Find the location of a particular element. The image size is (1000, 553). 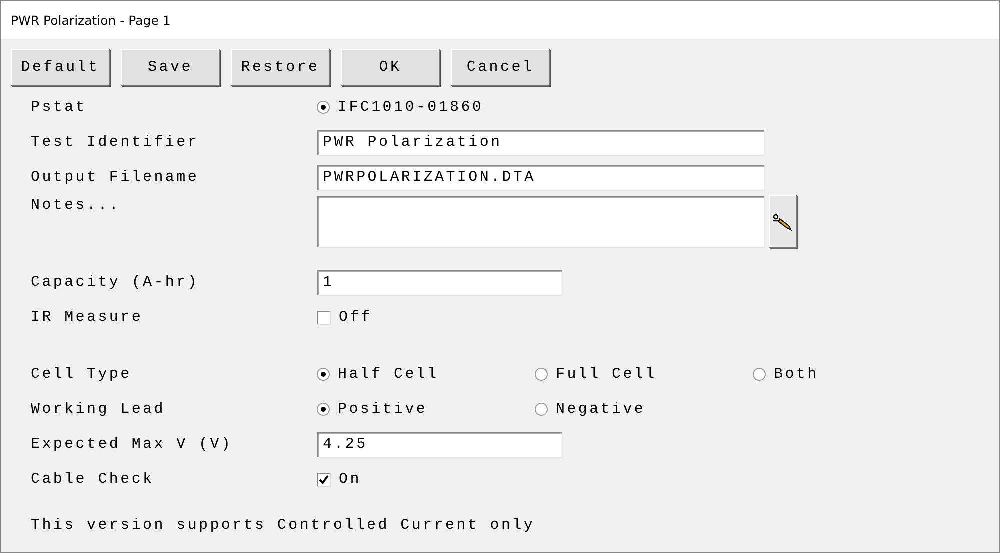

checkbox-option: Off is located at coordinates (426, 317).